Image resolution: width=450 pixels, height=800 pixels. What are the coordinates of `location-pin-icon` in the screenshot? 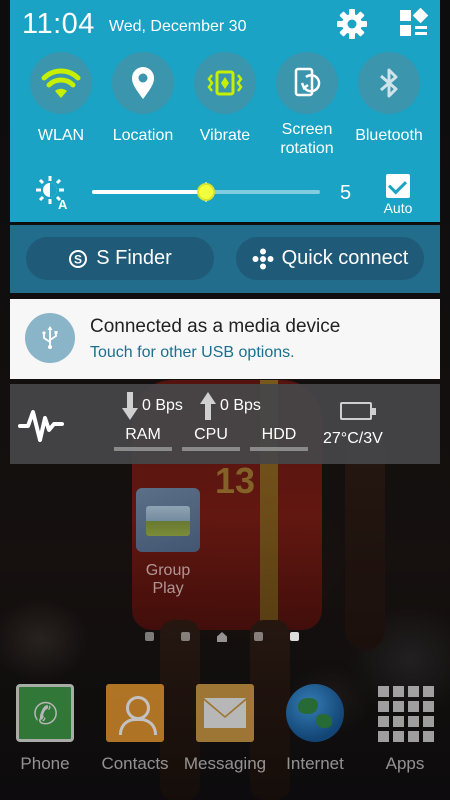 It's located at (143, 83).